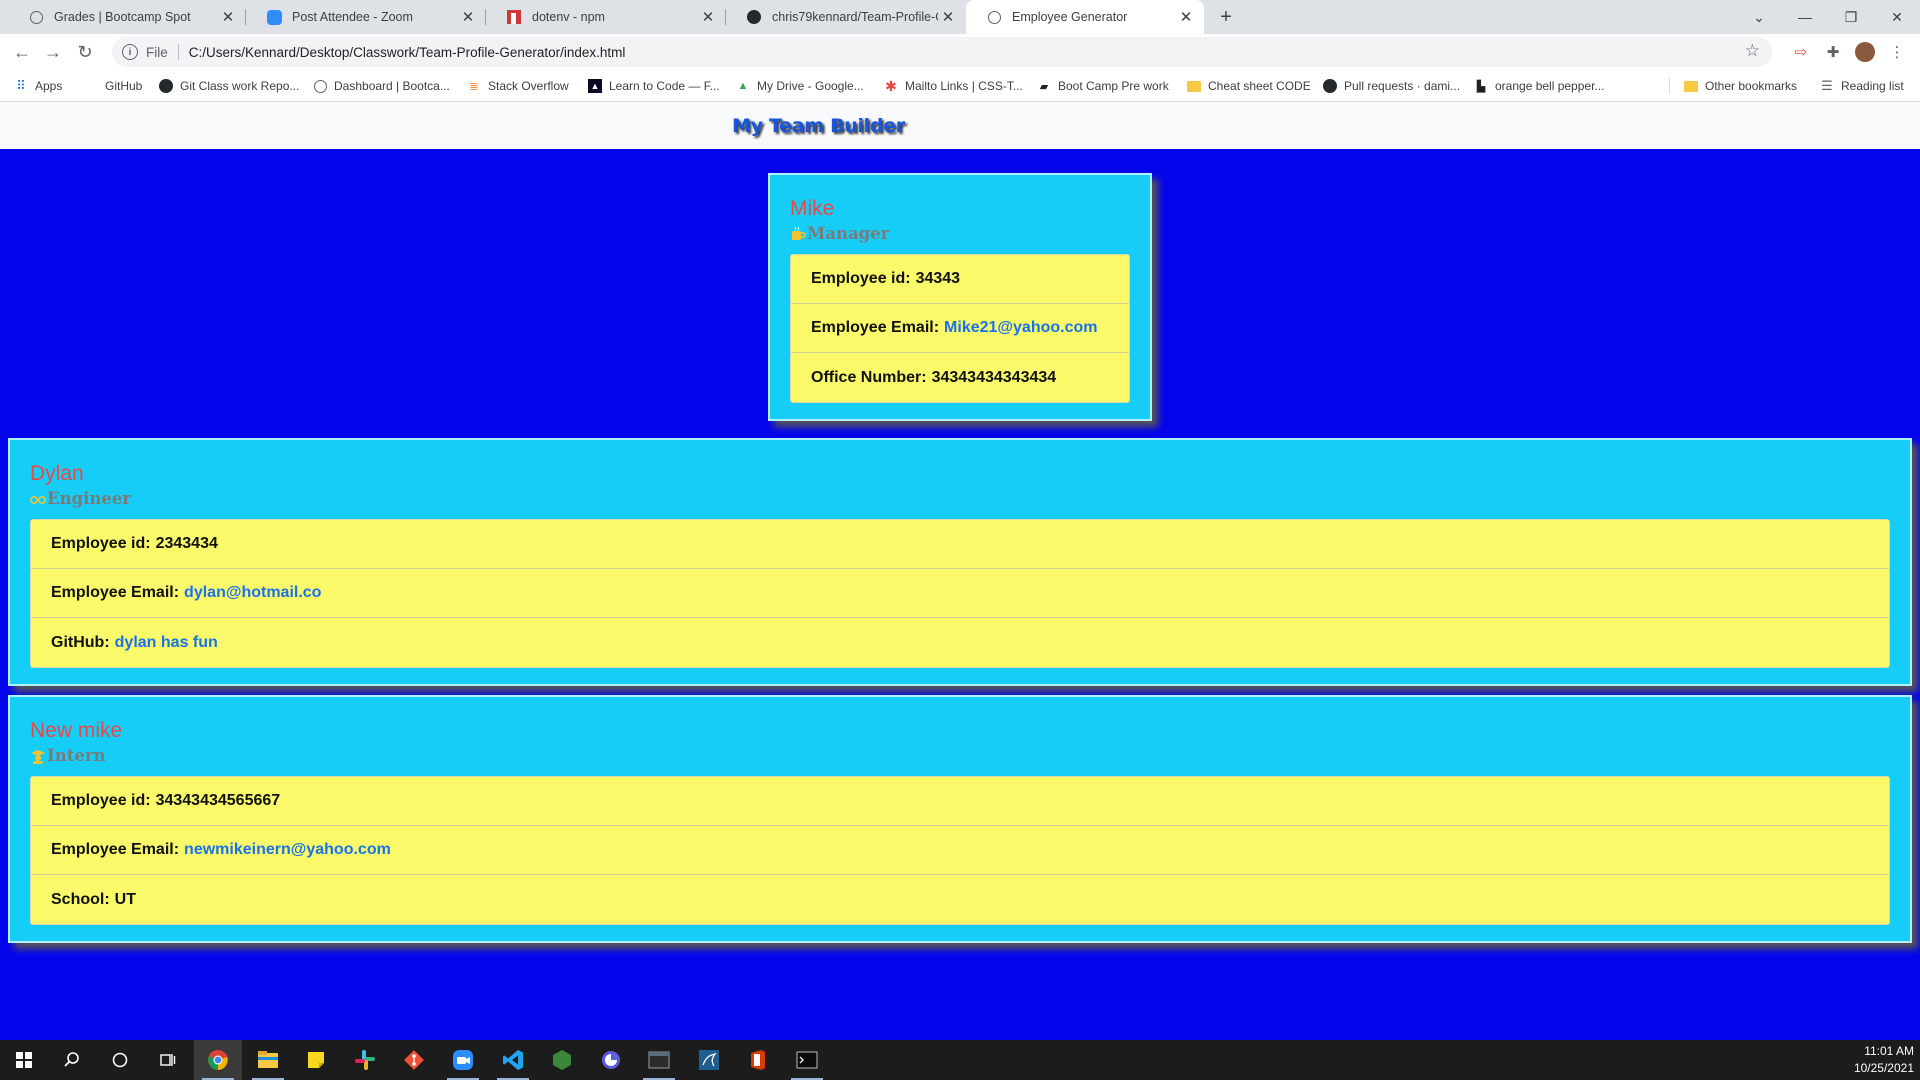  What do you see at coordinates (1805, 17) in the screenshot?
I see `minimize-icon: —` at bounding box center [1805, 17].